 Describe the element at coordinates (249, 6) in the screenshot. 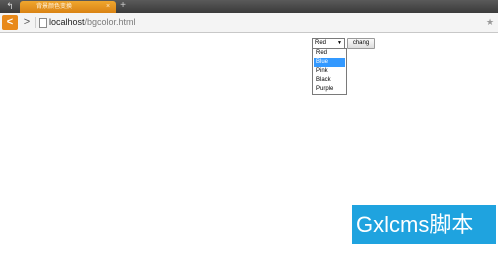

I see `browser-title-bar: ↰ 背景颜色变换 × +` at that location.